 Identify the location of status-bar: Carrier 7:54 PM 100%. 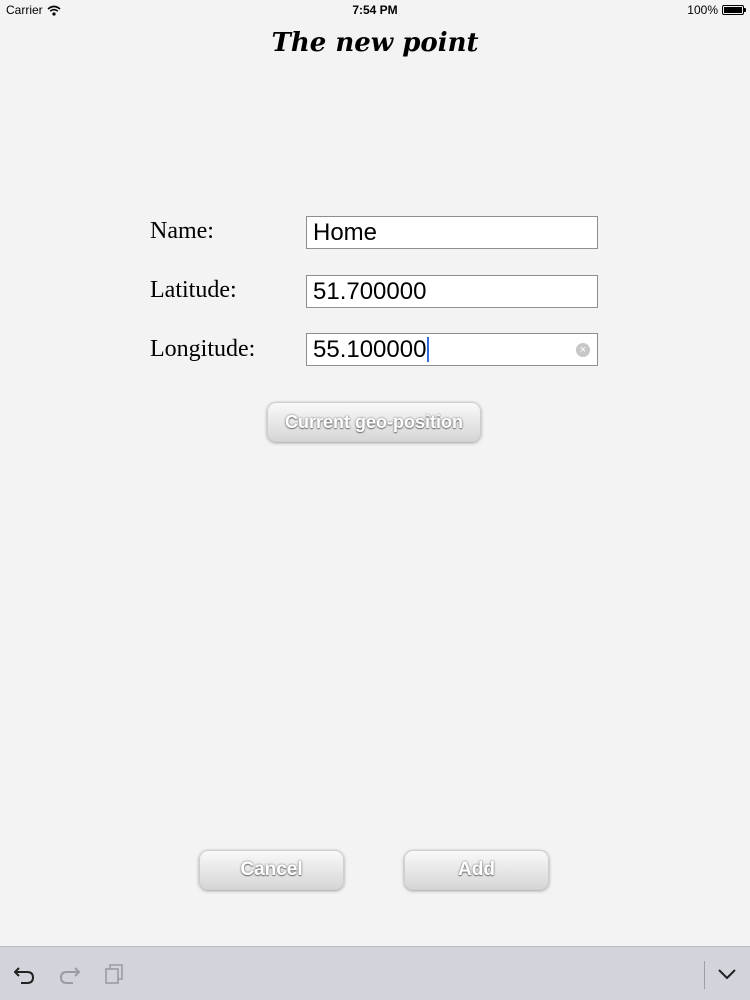
(375, 11).